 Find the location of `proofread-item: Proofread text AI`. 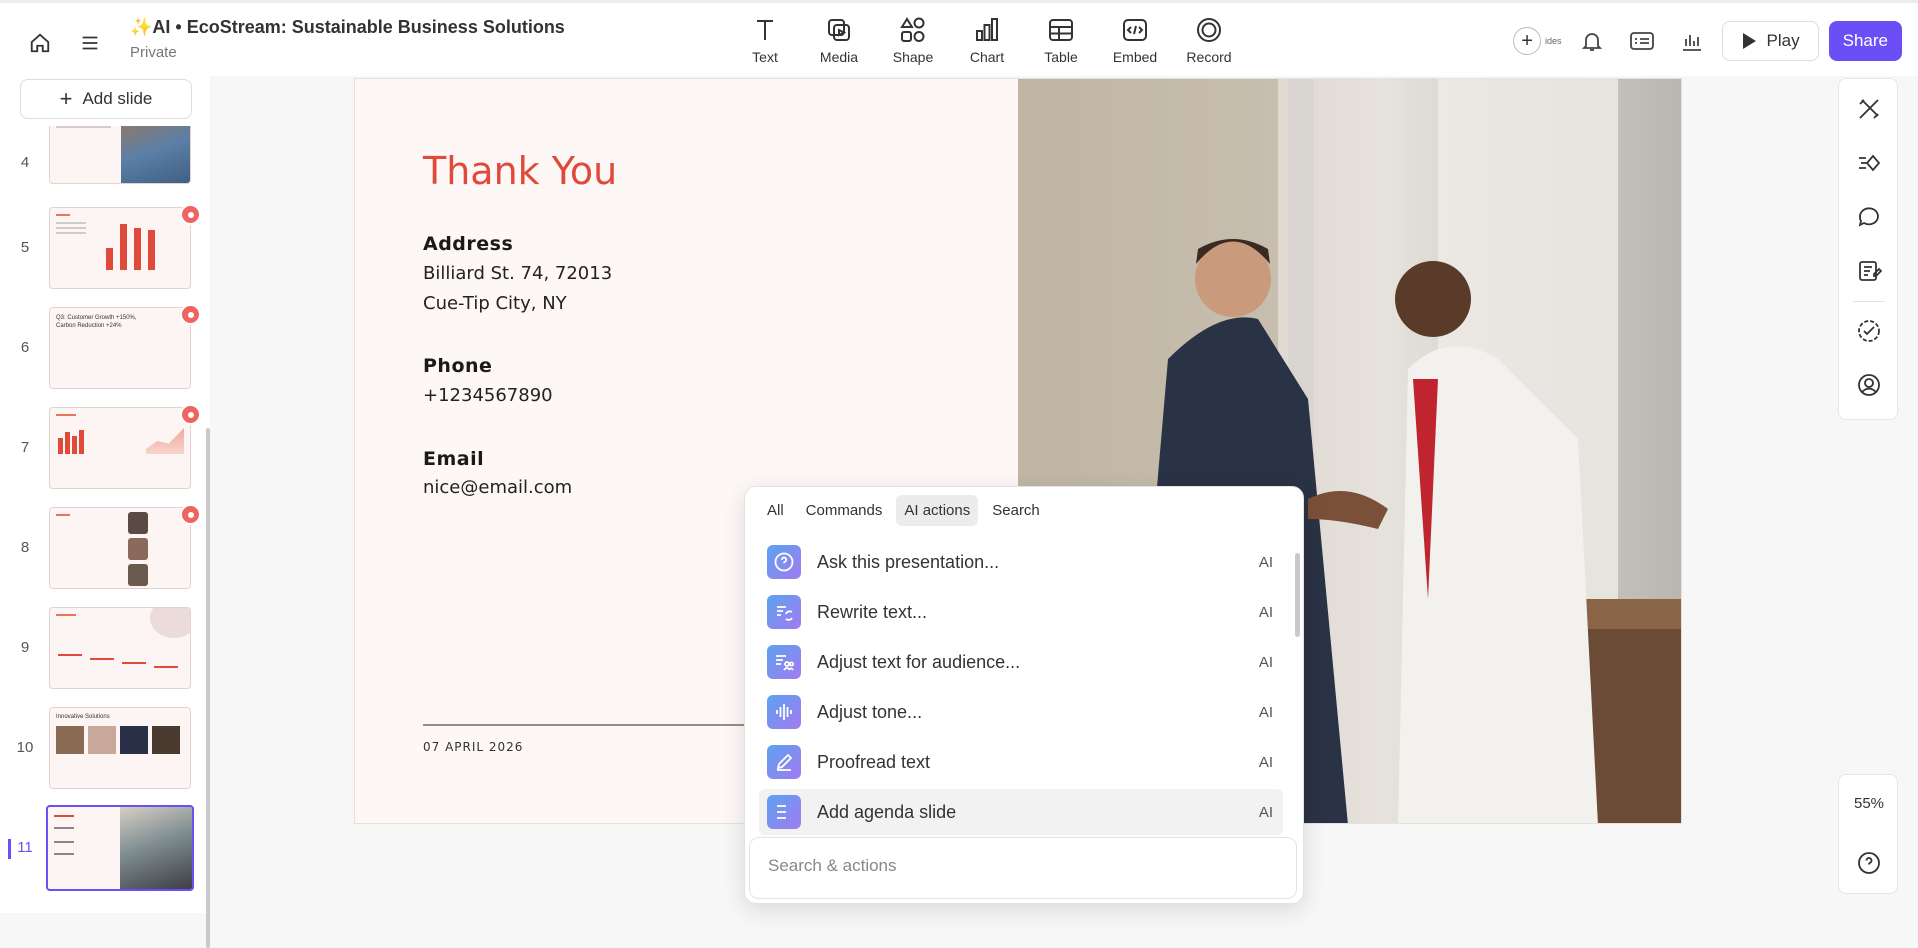

proofread-item: Proofread text AI is located at coordinates (1021, 762).